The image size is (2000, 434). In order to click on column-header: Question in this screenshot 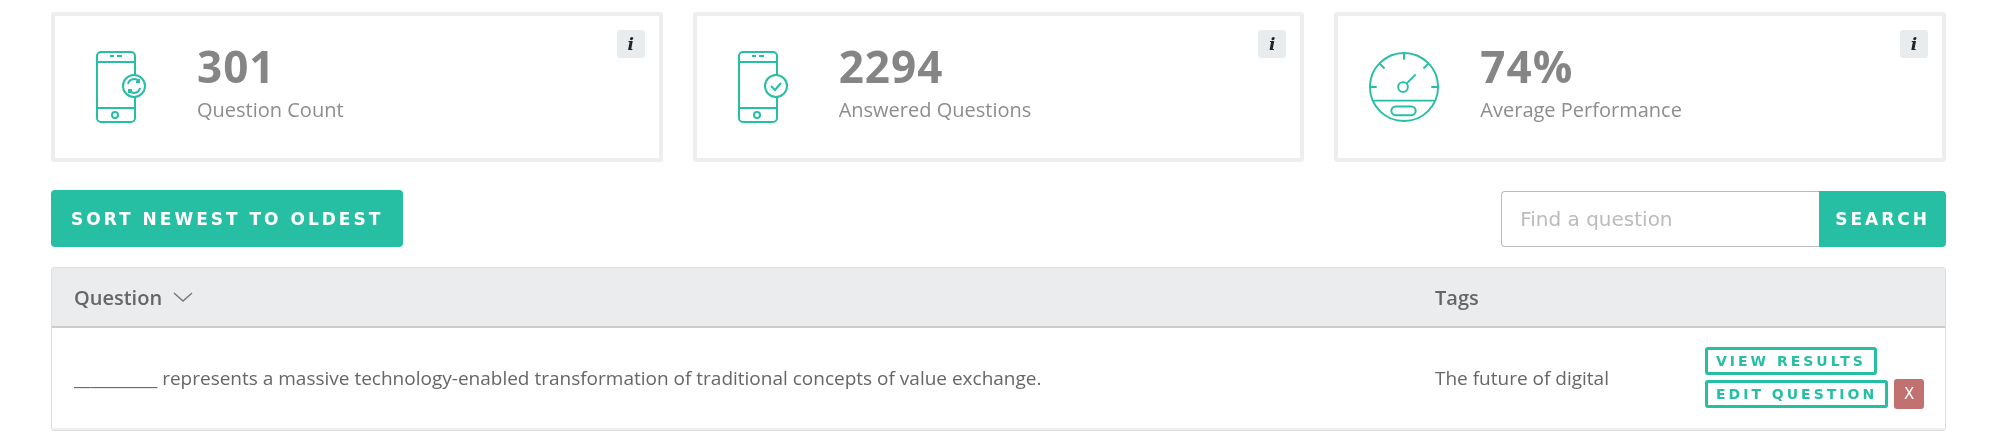, I will do `click(118, 297)`.